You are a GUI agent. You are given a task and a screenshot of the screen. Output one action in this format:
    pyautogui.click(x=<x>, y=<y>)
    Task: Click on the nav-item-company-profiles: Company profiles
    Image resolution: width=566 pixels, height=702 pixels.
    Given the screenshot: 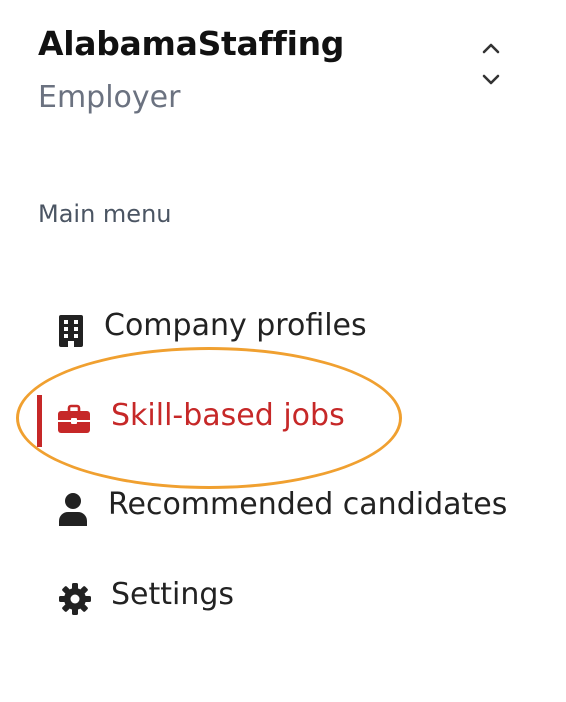 What is the action you would take?
    pyautogui.click(x=283, y=330)
    